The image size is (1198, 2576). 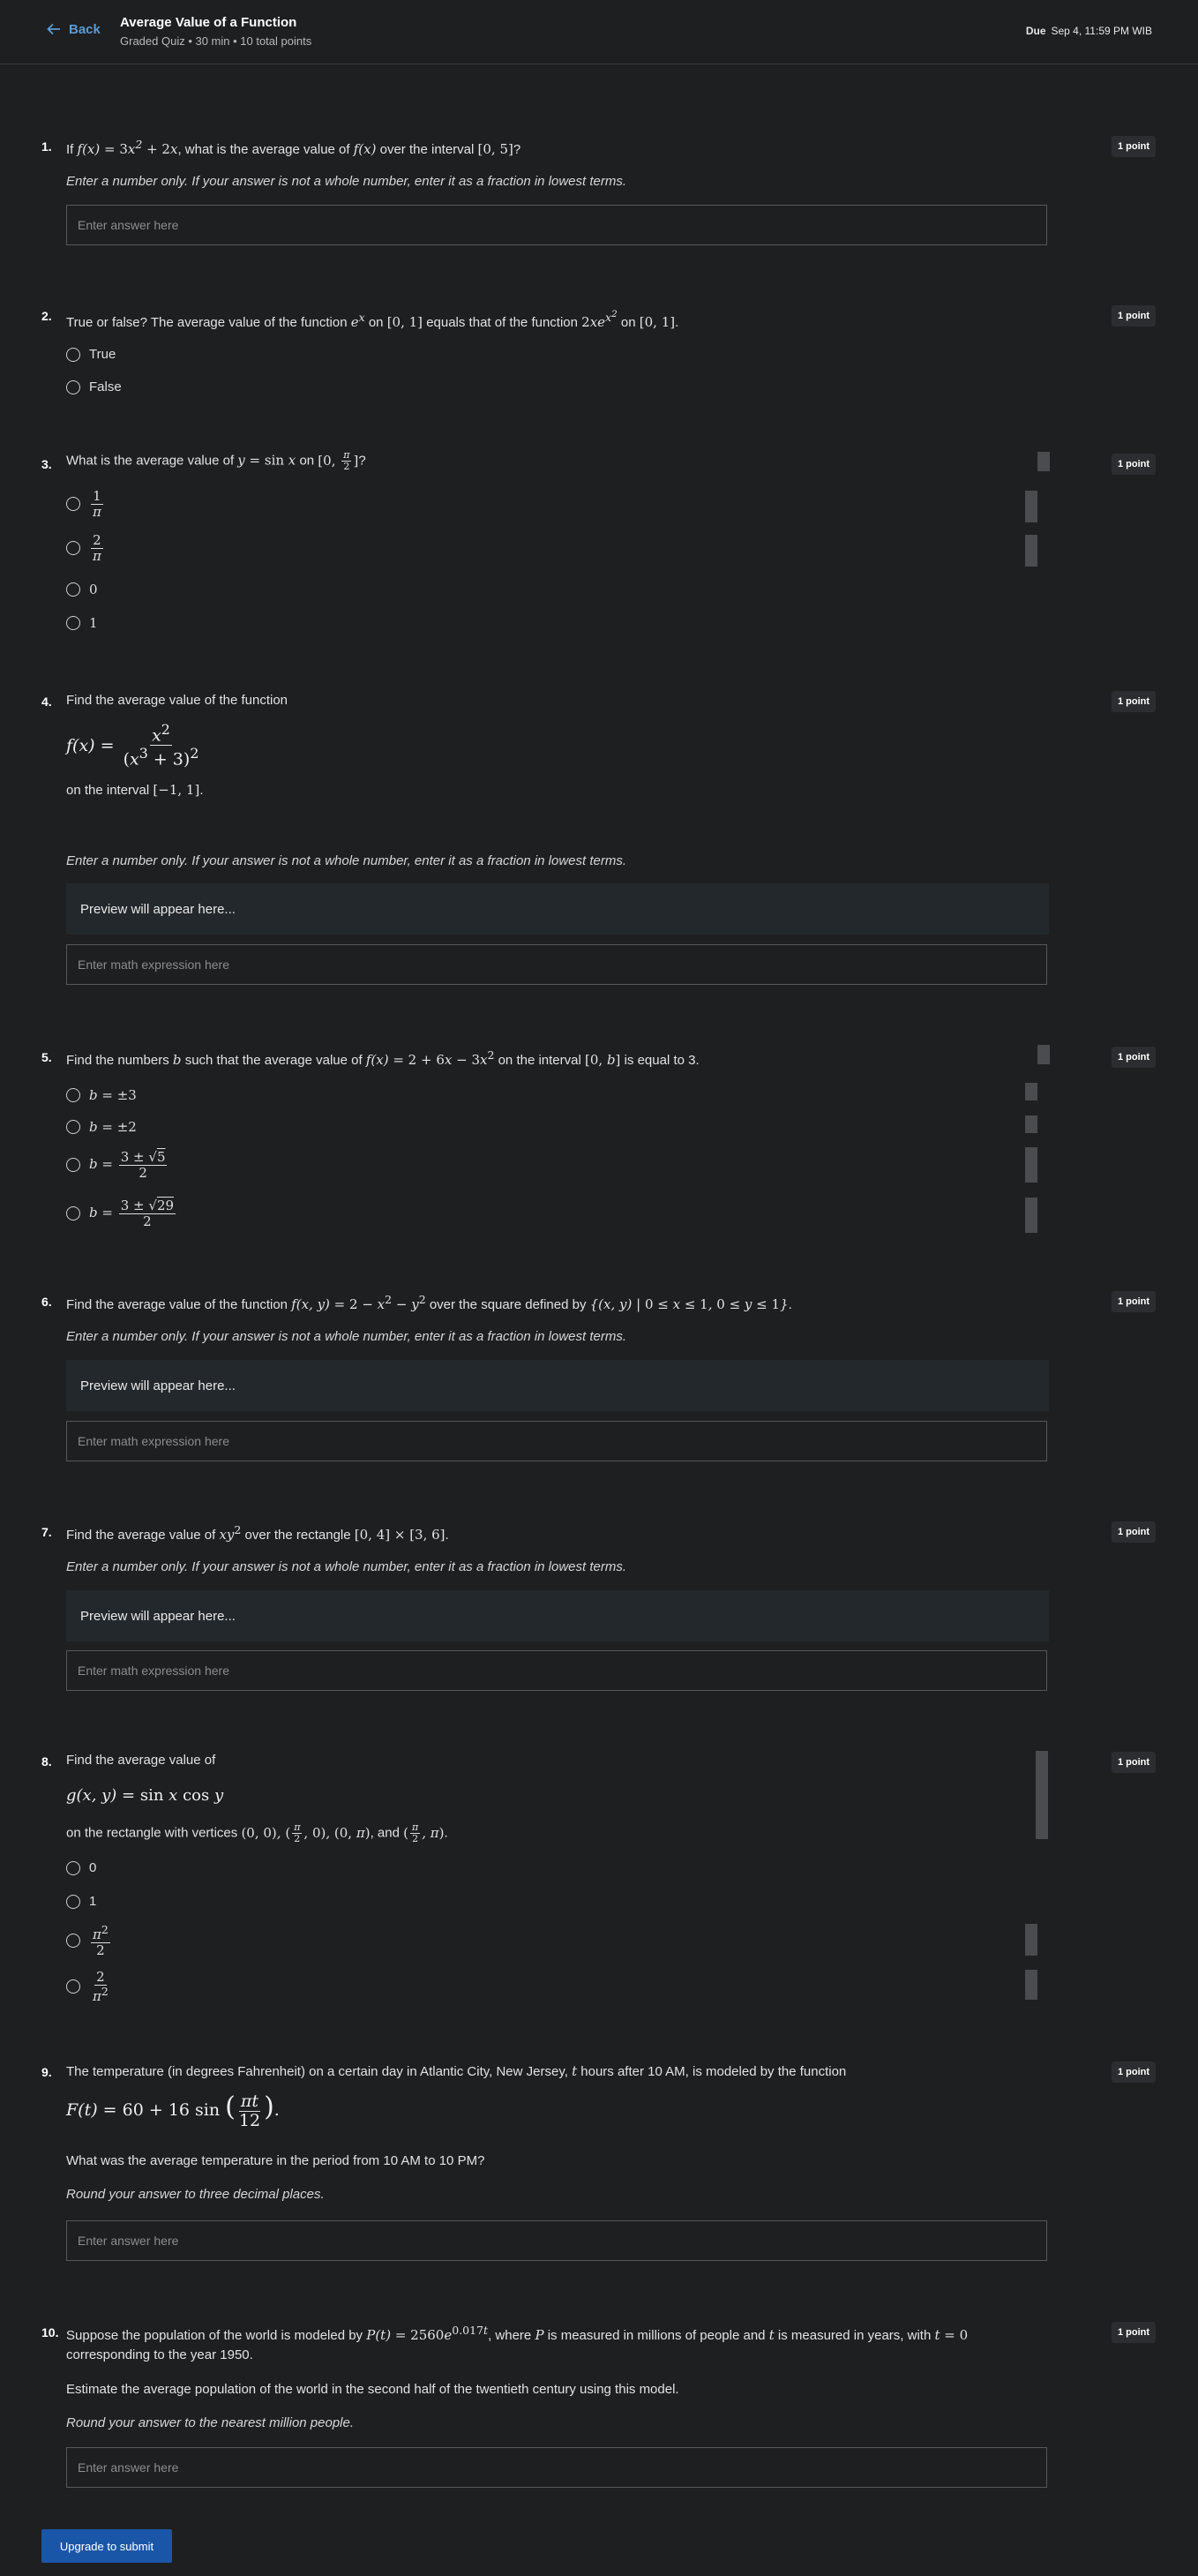 What do you see at coordinates (132, 1213) in the screenshot?
I see `option-label: b = 3 ± √29 2` at bounding box center [132, 1213].